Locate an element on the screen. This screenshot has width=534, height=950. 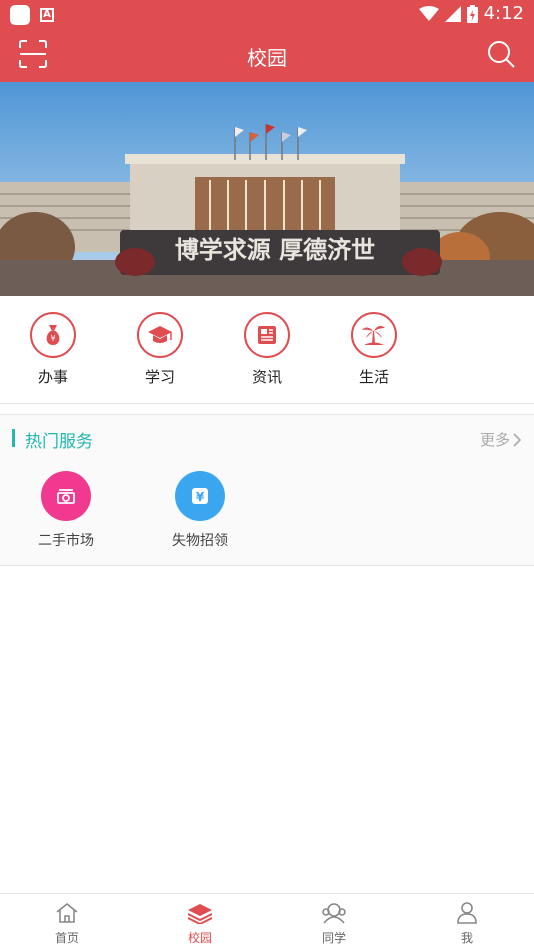
service-icon-circle is located at coordinates (66, 496).